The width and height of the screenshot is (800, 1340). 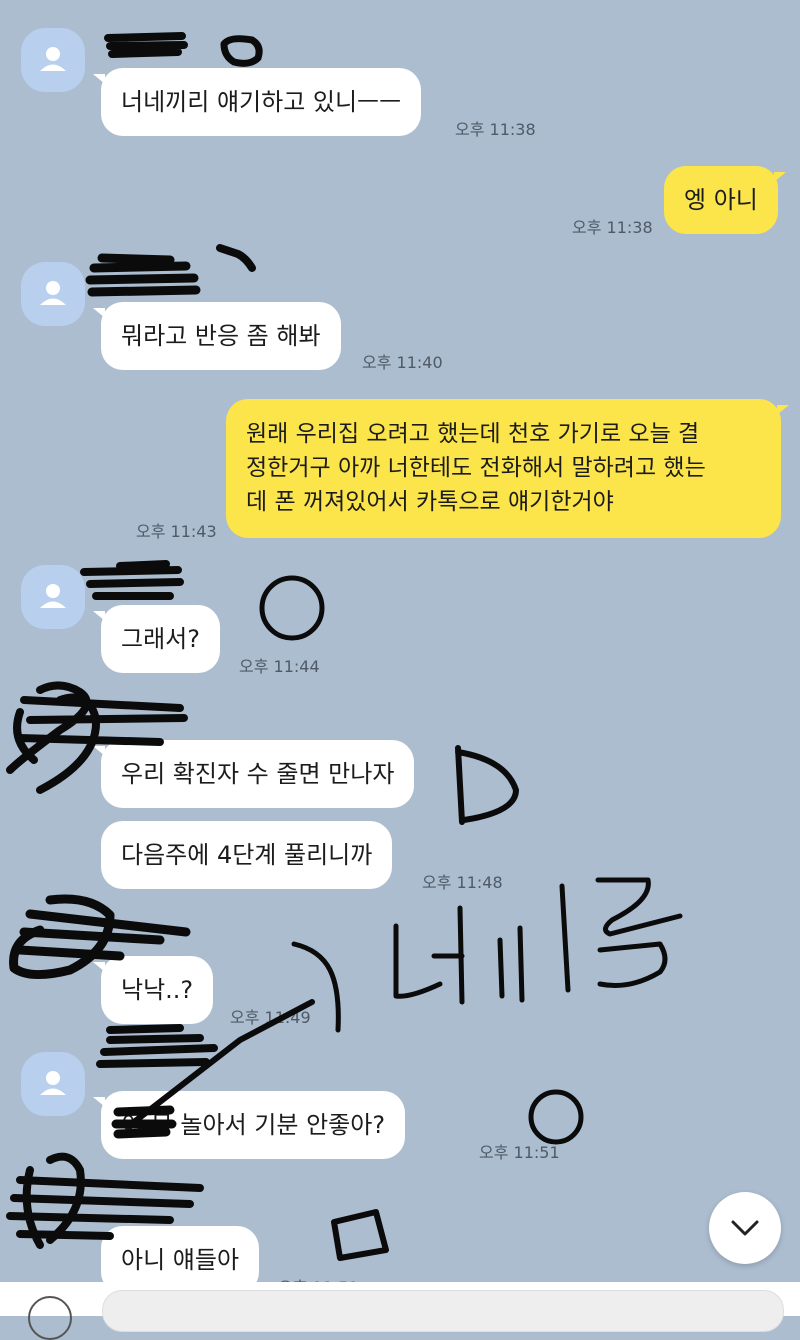 I want to click on message-time: 오후 11:48, so click(x=462, y=882).